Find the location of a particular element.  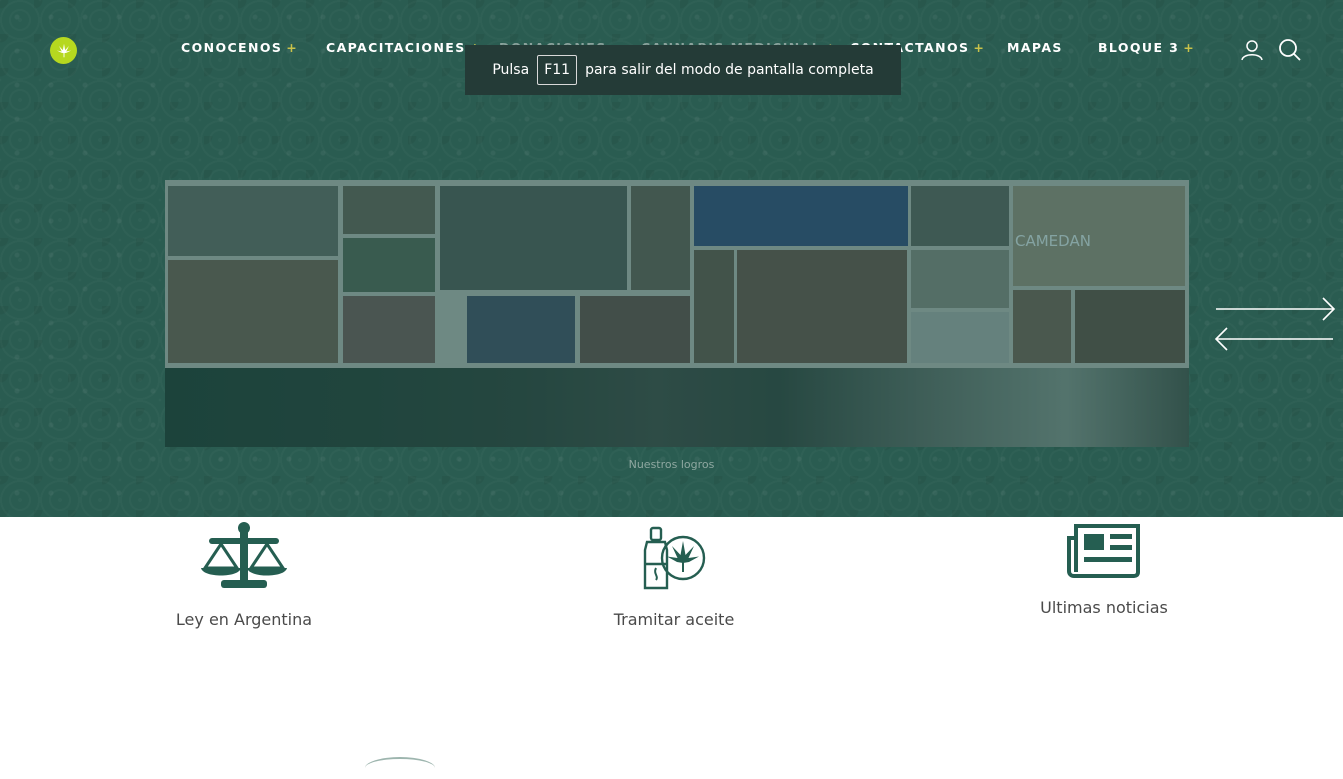

site-logo is located at coordinates (63, 50).